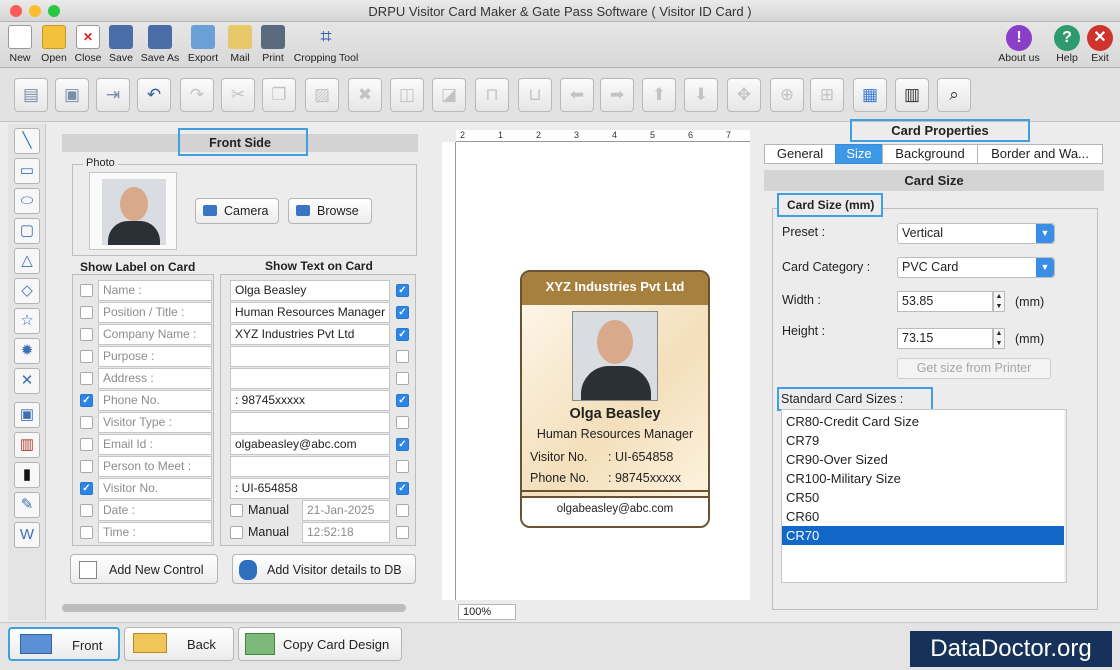 Image resolution: width=1120 pixels, height=670 pixels. I want to click on properties-icon: ▤, so click(31, 95).